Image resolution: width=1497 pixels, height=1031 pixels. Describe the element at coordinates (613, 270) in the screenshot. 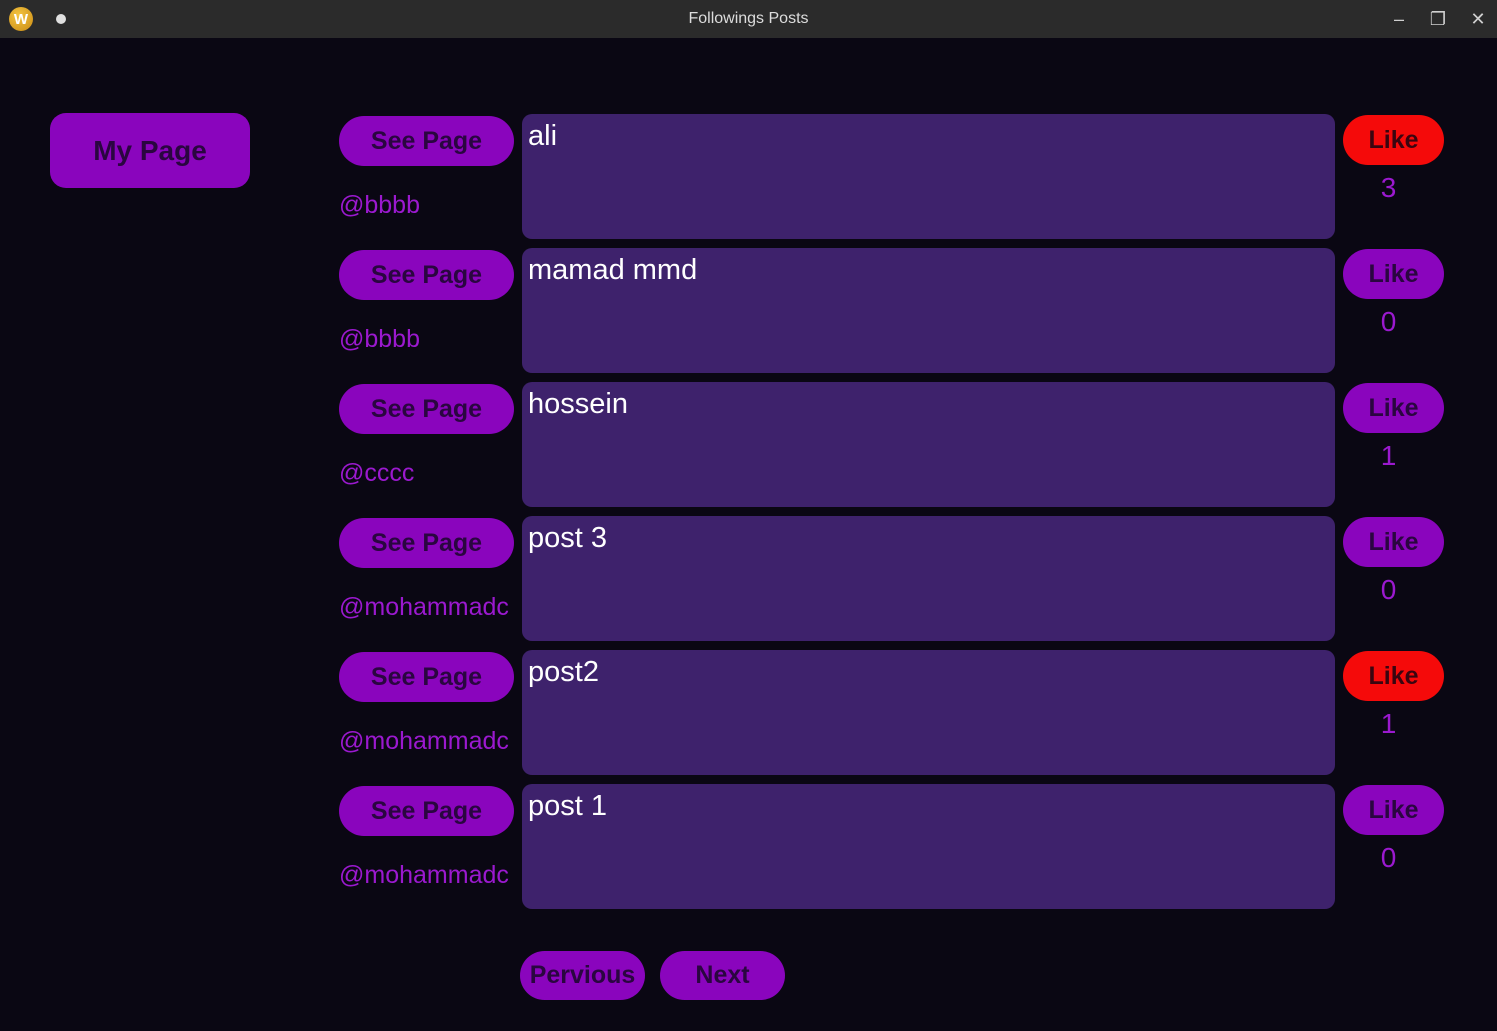

I see `post-text: mamad mmd` at that location.